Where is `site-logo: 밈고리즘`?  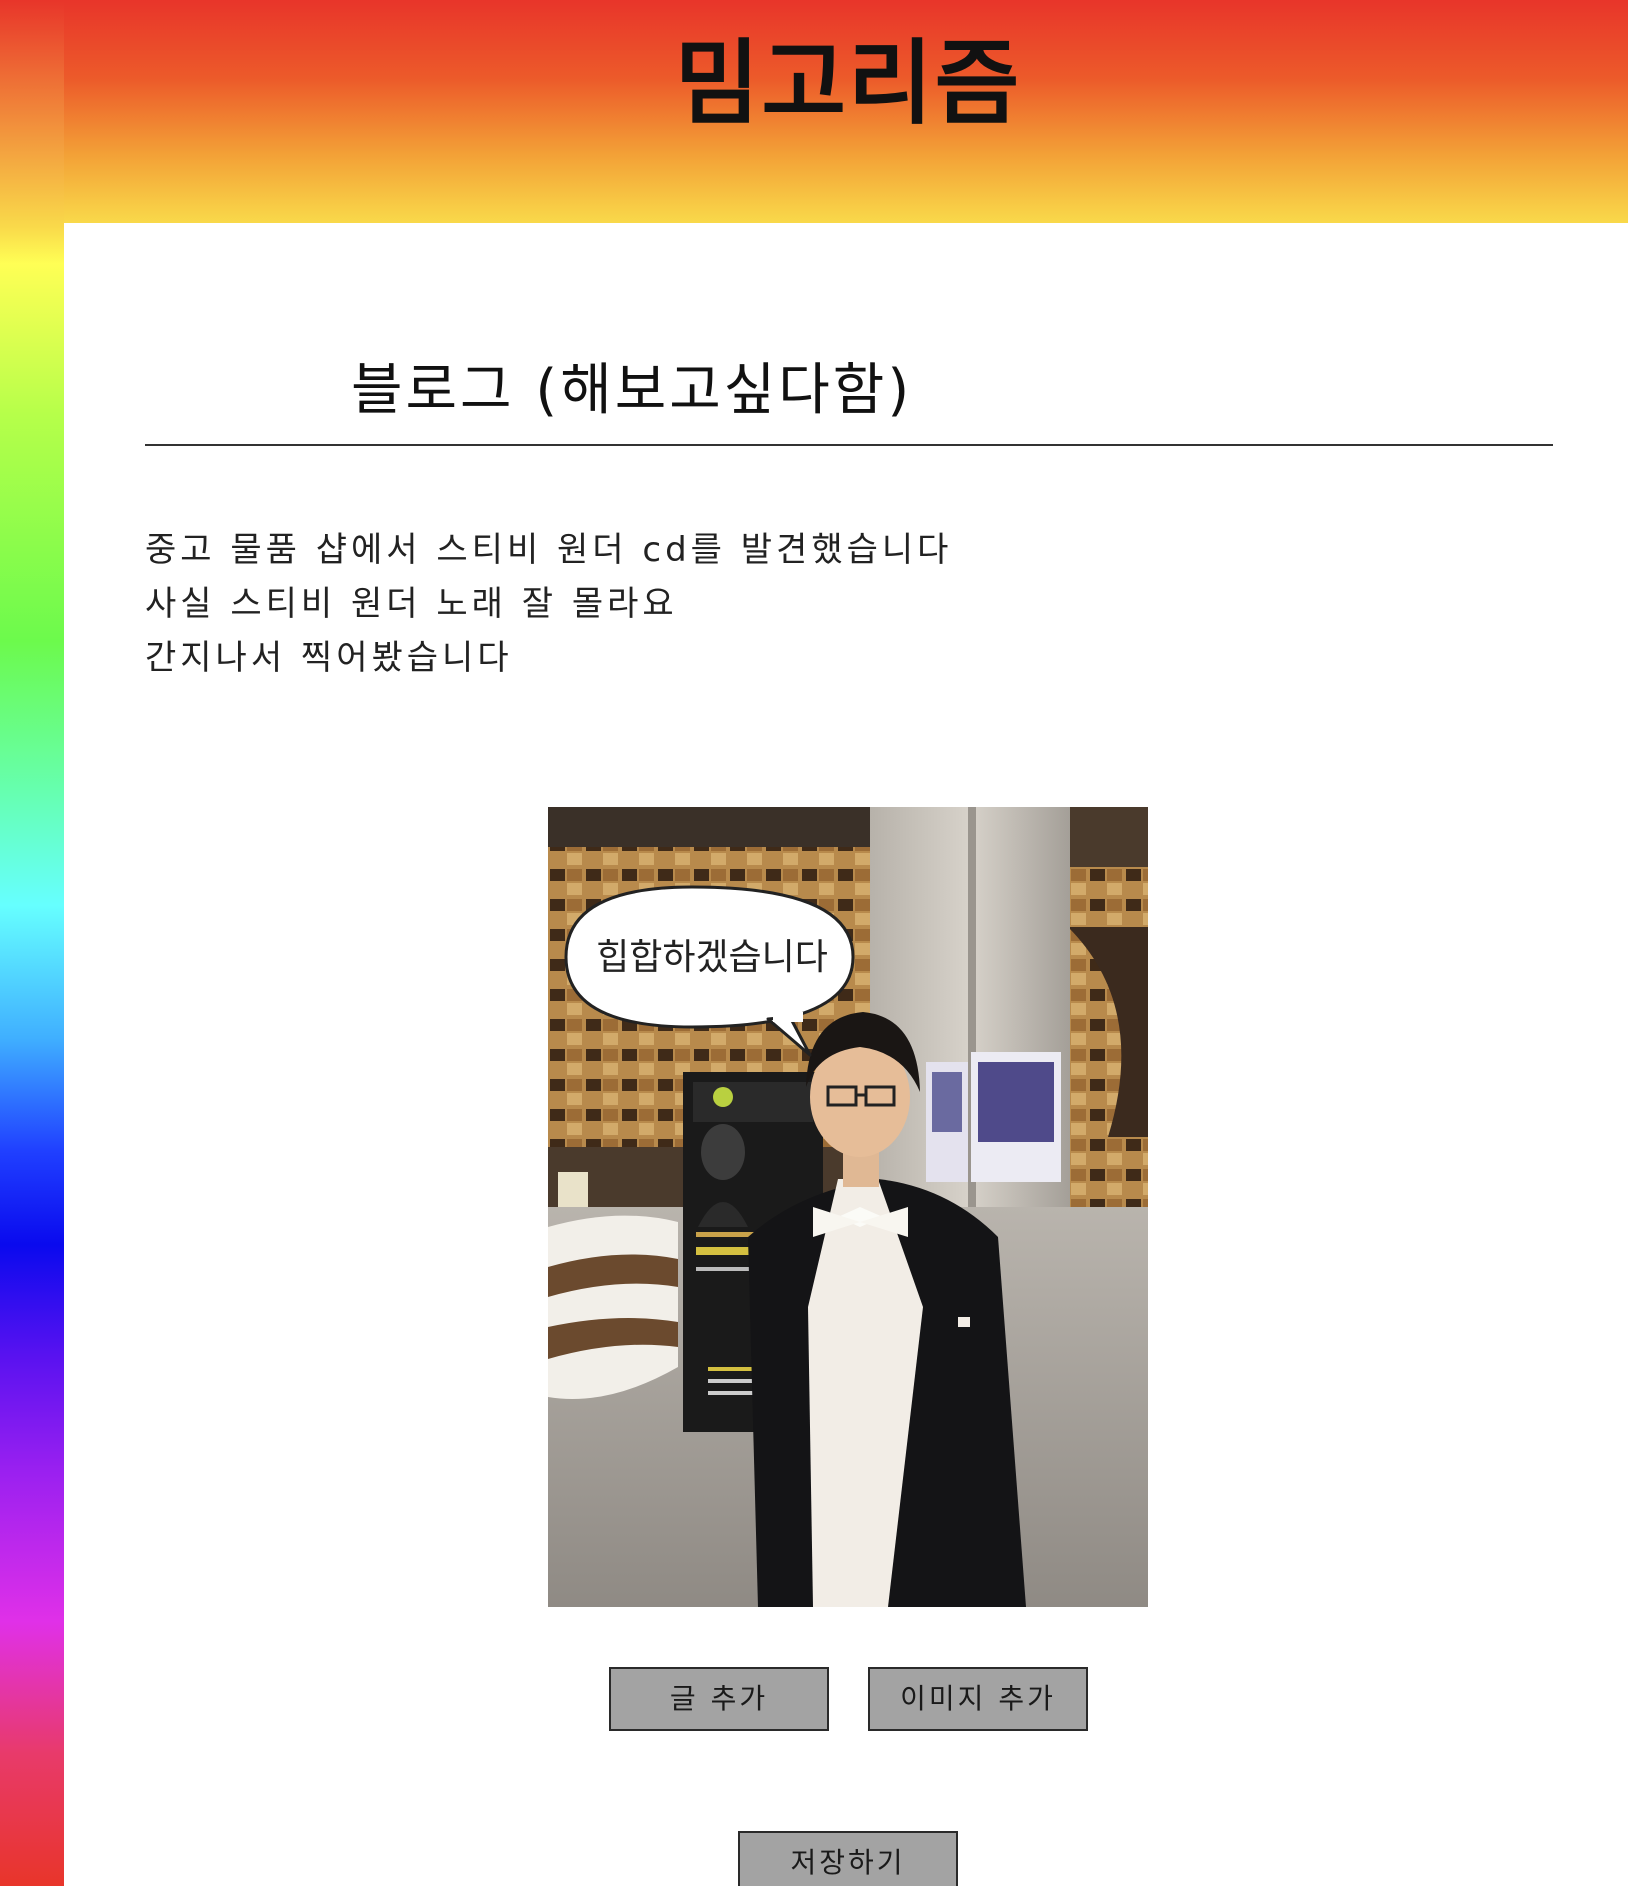
site-logo: 밈고리즘 is located at coordinates (848, 83).